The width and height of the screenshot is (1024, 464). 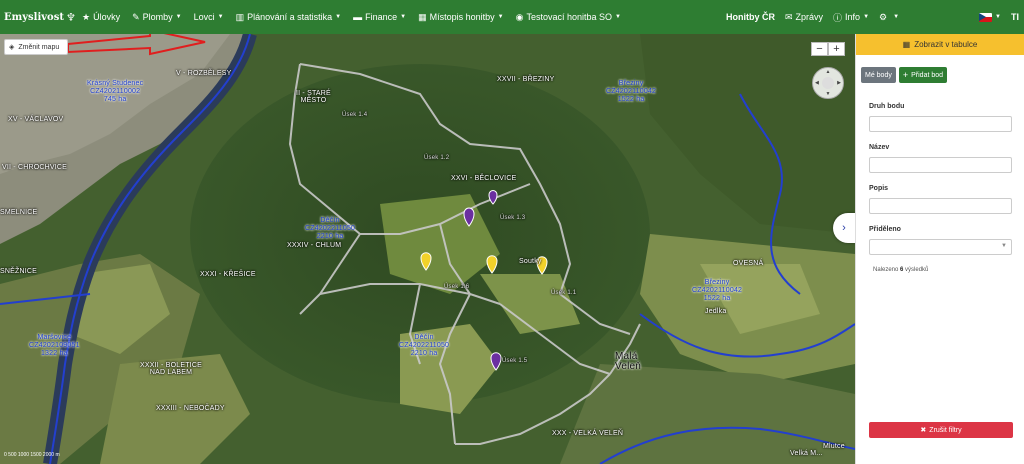 I want to click on map-label-sneznice: SNĚŽNICE, so click(x=18, y=271).